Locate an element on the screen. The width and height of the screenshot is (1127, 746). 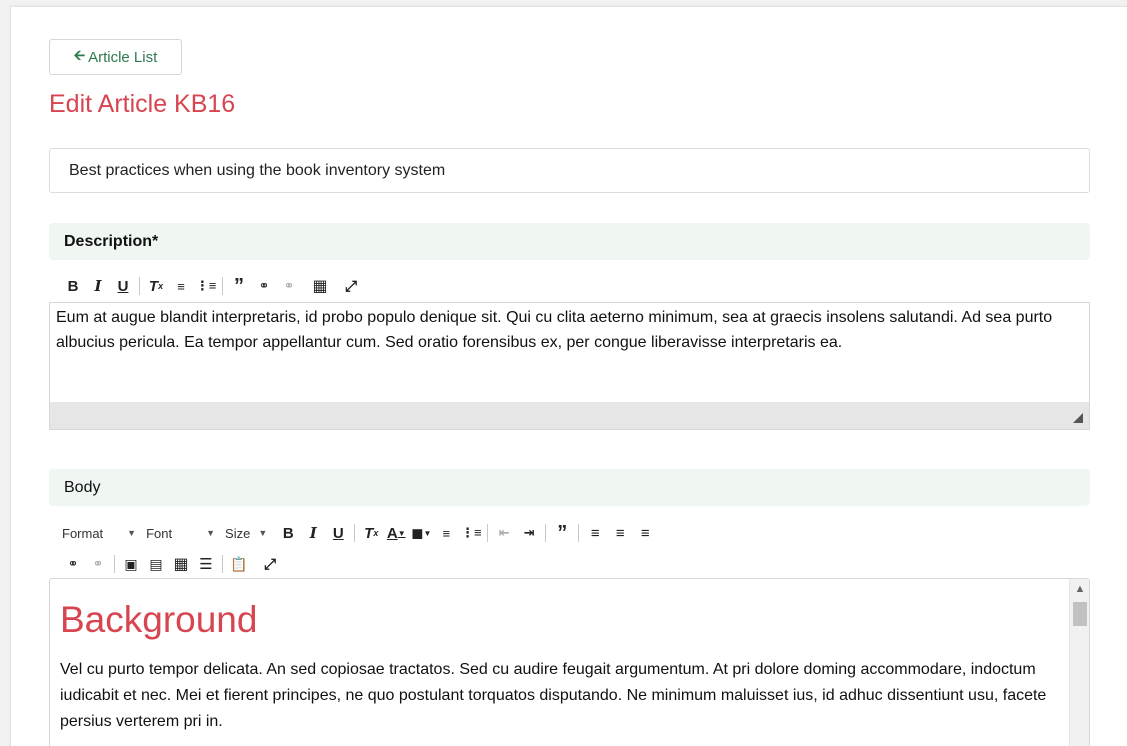
image-icon: ▣ is located at coordinates (131, 564).